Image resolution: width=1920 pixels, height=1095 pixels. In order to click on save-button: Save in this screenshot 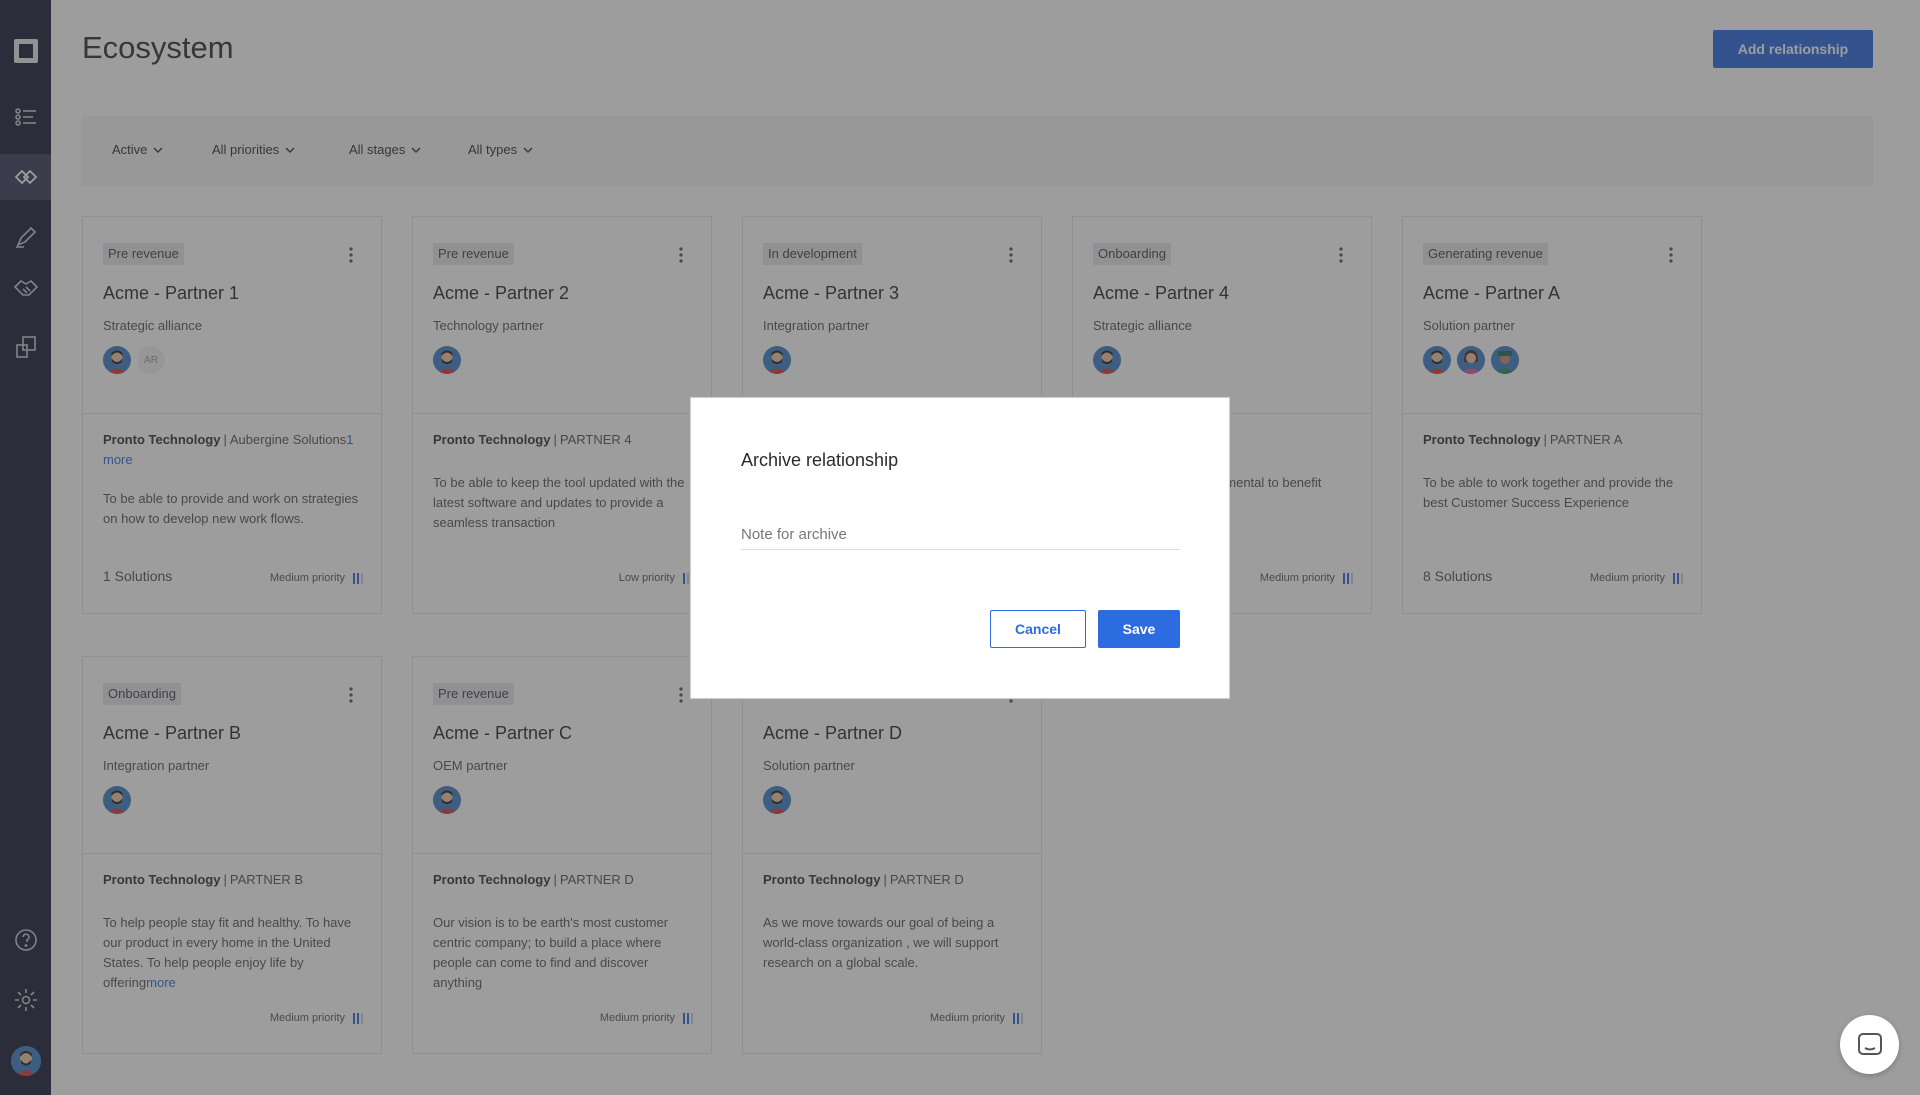, I will do `click(1139, 629)`.